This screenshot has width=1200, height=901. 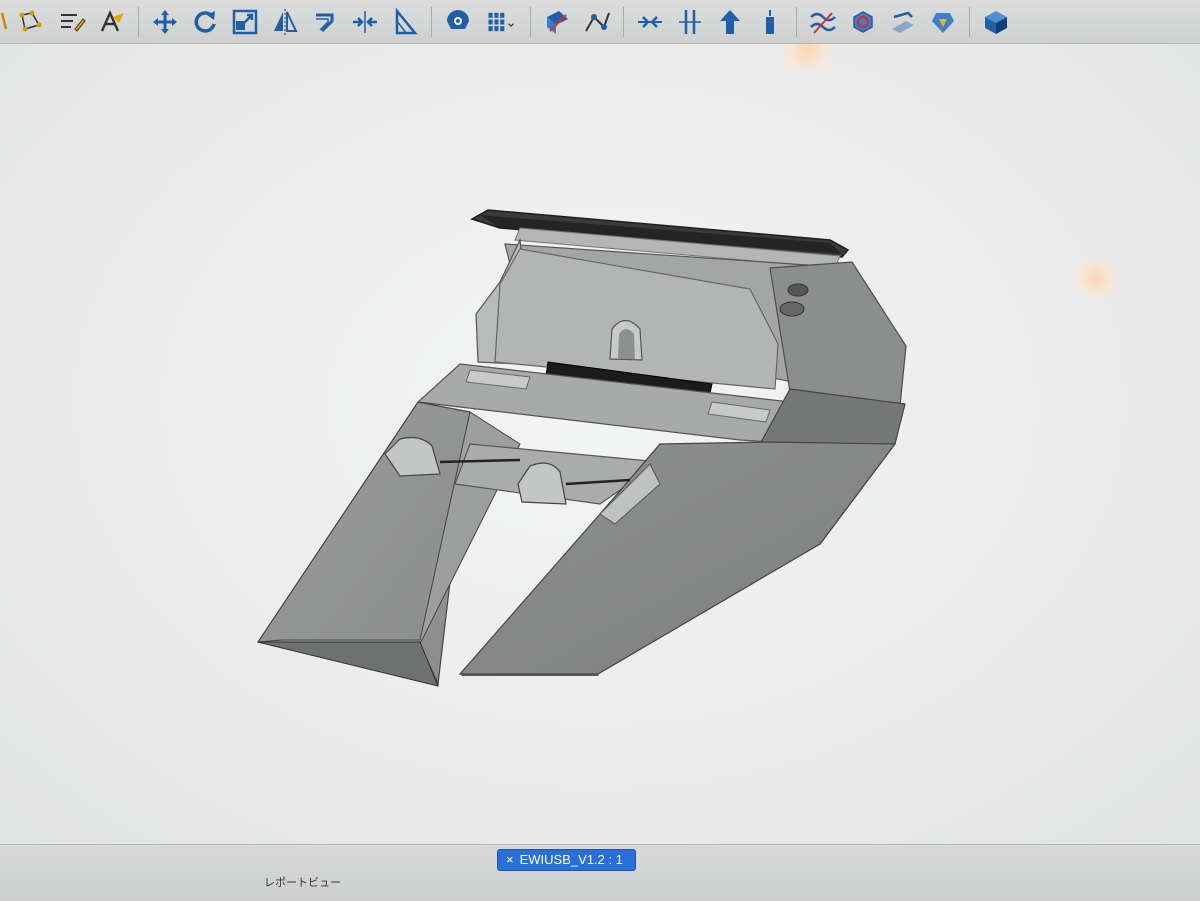 I want to click on vertical-constraint-icon, so click(x=690, y=22).